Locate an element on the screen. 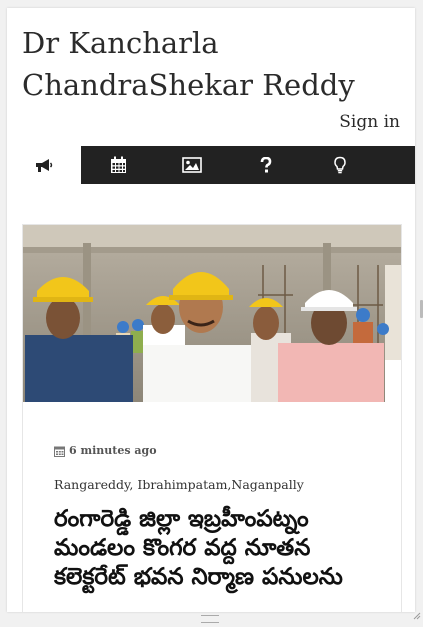 The image size is (423, 627). nav-tab-ideas is located at coordinates (340, 165).